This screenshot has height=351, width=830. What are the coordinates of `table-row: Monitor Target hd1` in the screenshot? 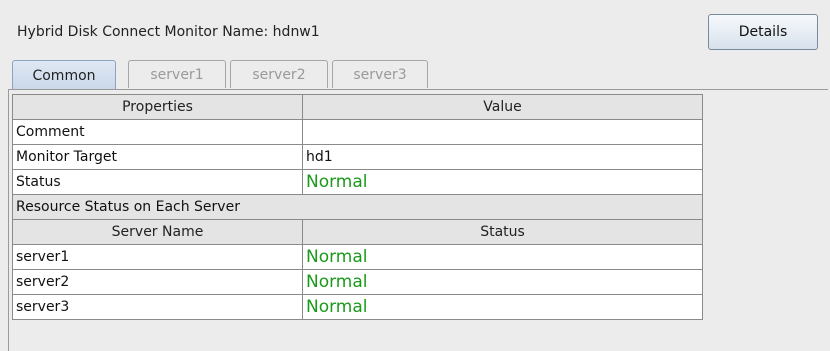 It's located at (357, 157).